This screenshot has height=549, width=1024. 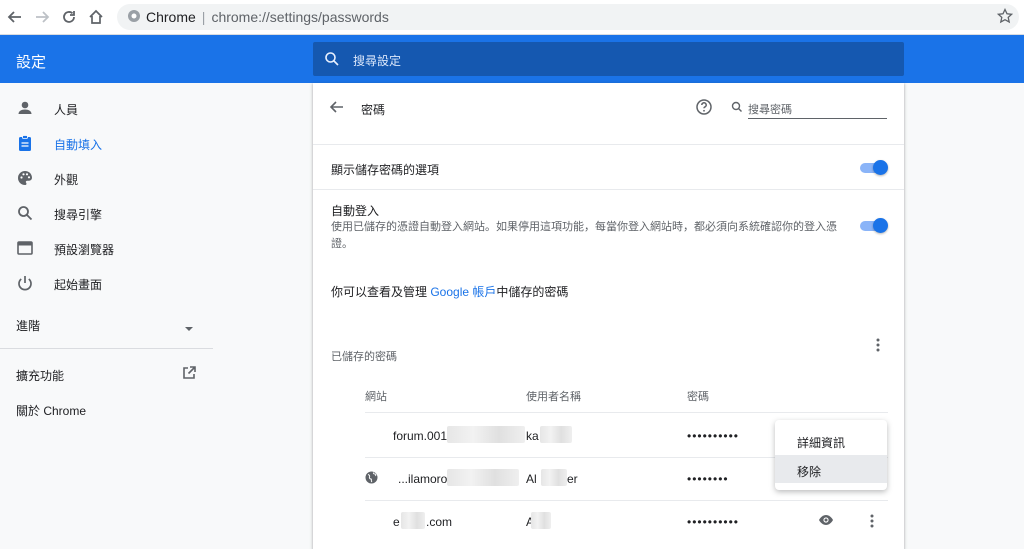 I want to click on power-icon, so click(x=25, y=283).